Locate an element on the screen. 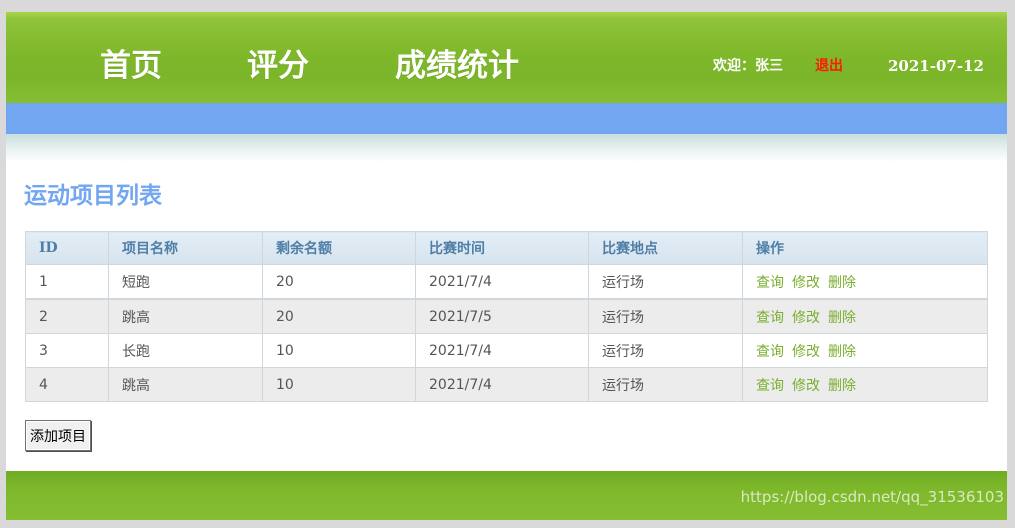 This screenshot has height=528, width=1015. table-row: 4 跳高 10 2021/7/4 运行场 查询 修改 删除 is located at coordinates (506, 384).